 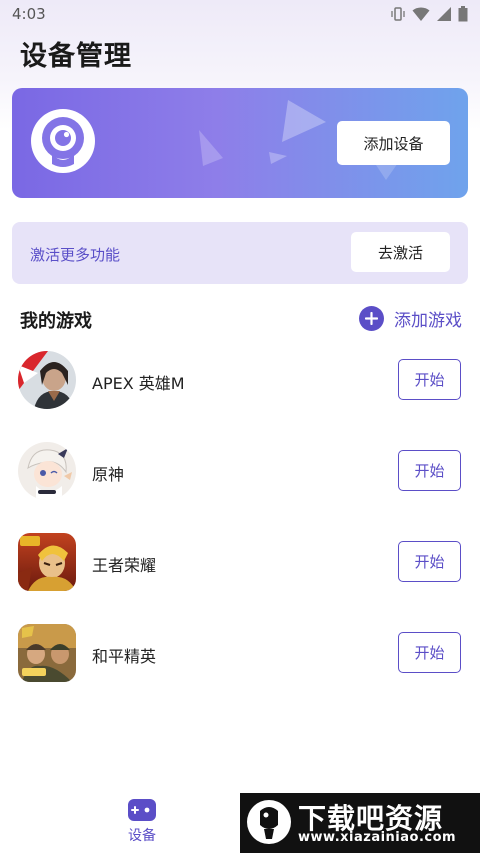 What do you see at coordinates (240, 380) in the screenshot?
I see `game-row: APEX 英雄M 开始` at bounding box center [240, 380].